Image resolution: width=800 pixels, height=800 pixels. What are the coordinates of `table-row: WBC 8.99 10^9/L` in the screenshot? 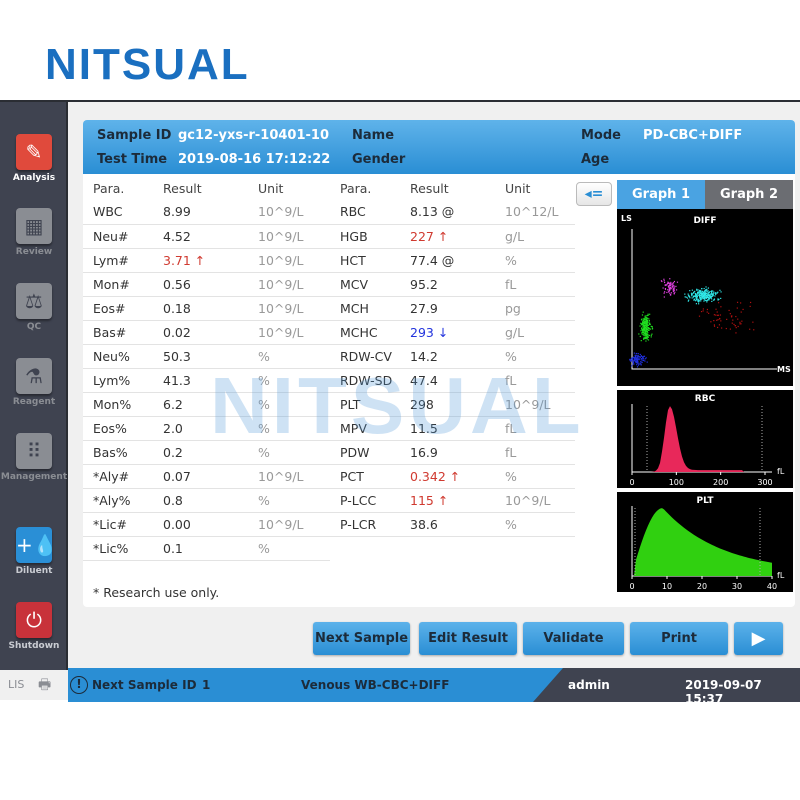 It's located at (206, 212).